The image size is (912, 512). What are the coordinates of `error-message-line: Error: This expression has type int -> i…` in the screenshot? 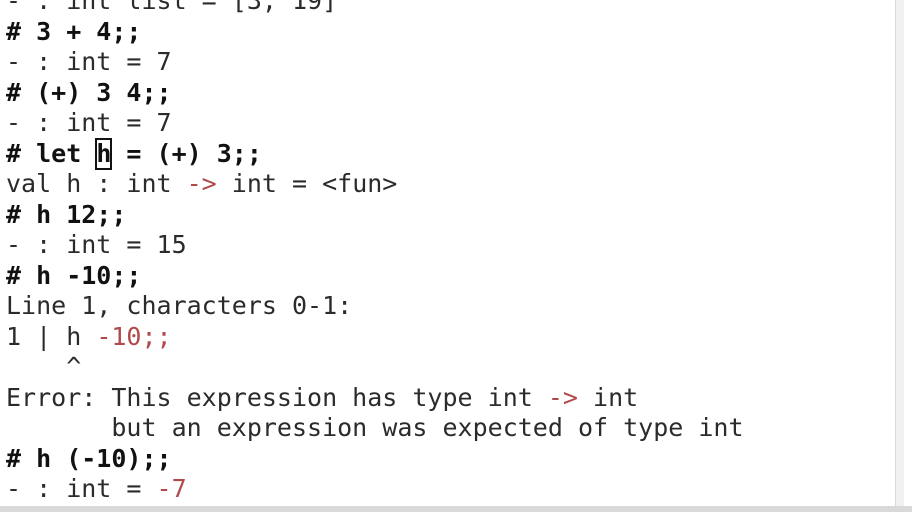 It's located at (322, 397).